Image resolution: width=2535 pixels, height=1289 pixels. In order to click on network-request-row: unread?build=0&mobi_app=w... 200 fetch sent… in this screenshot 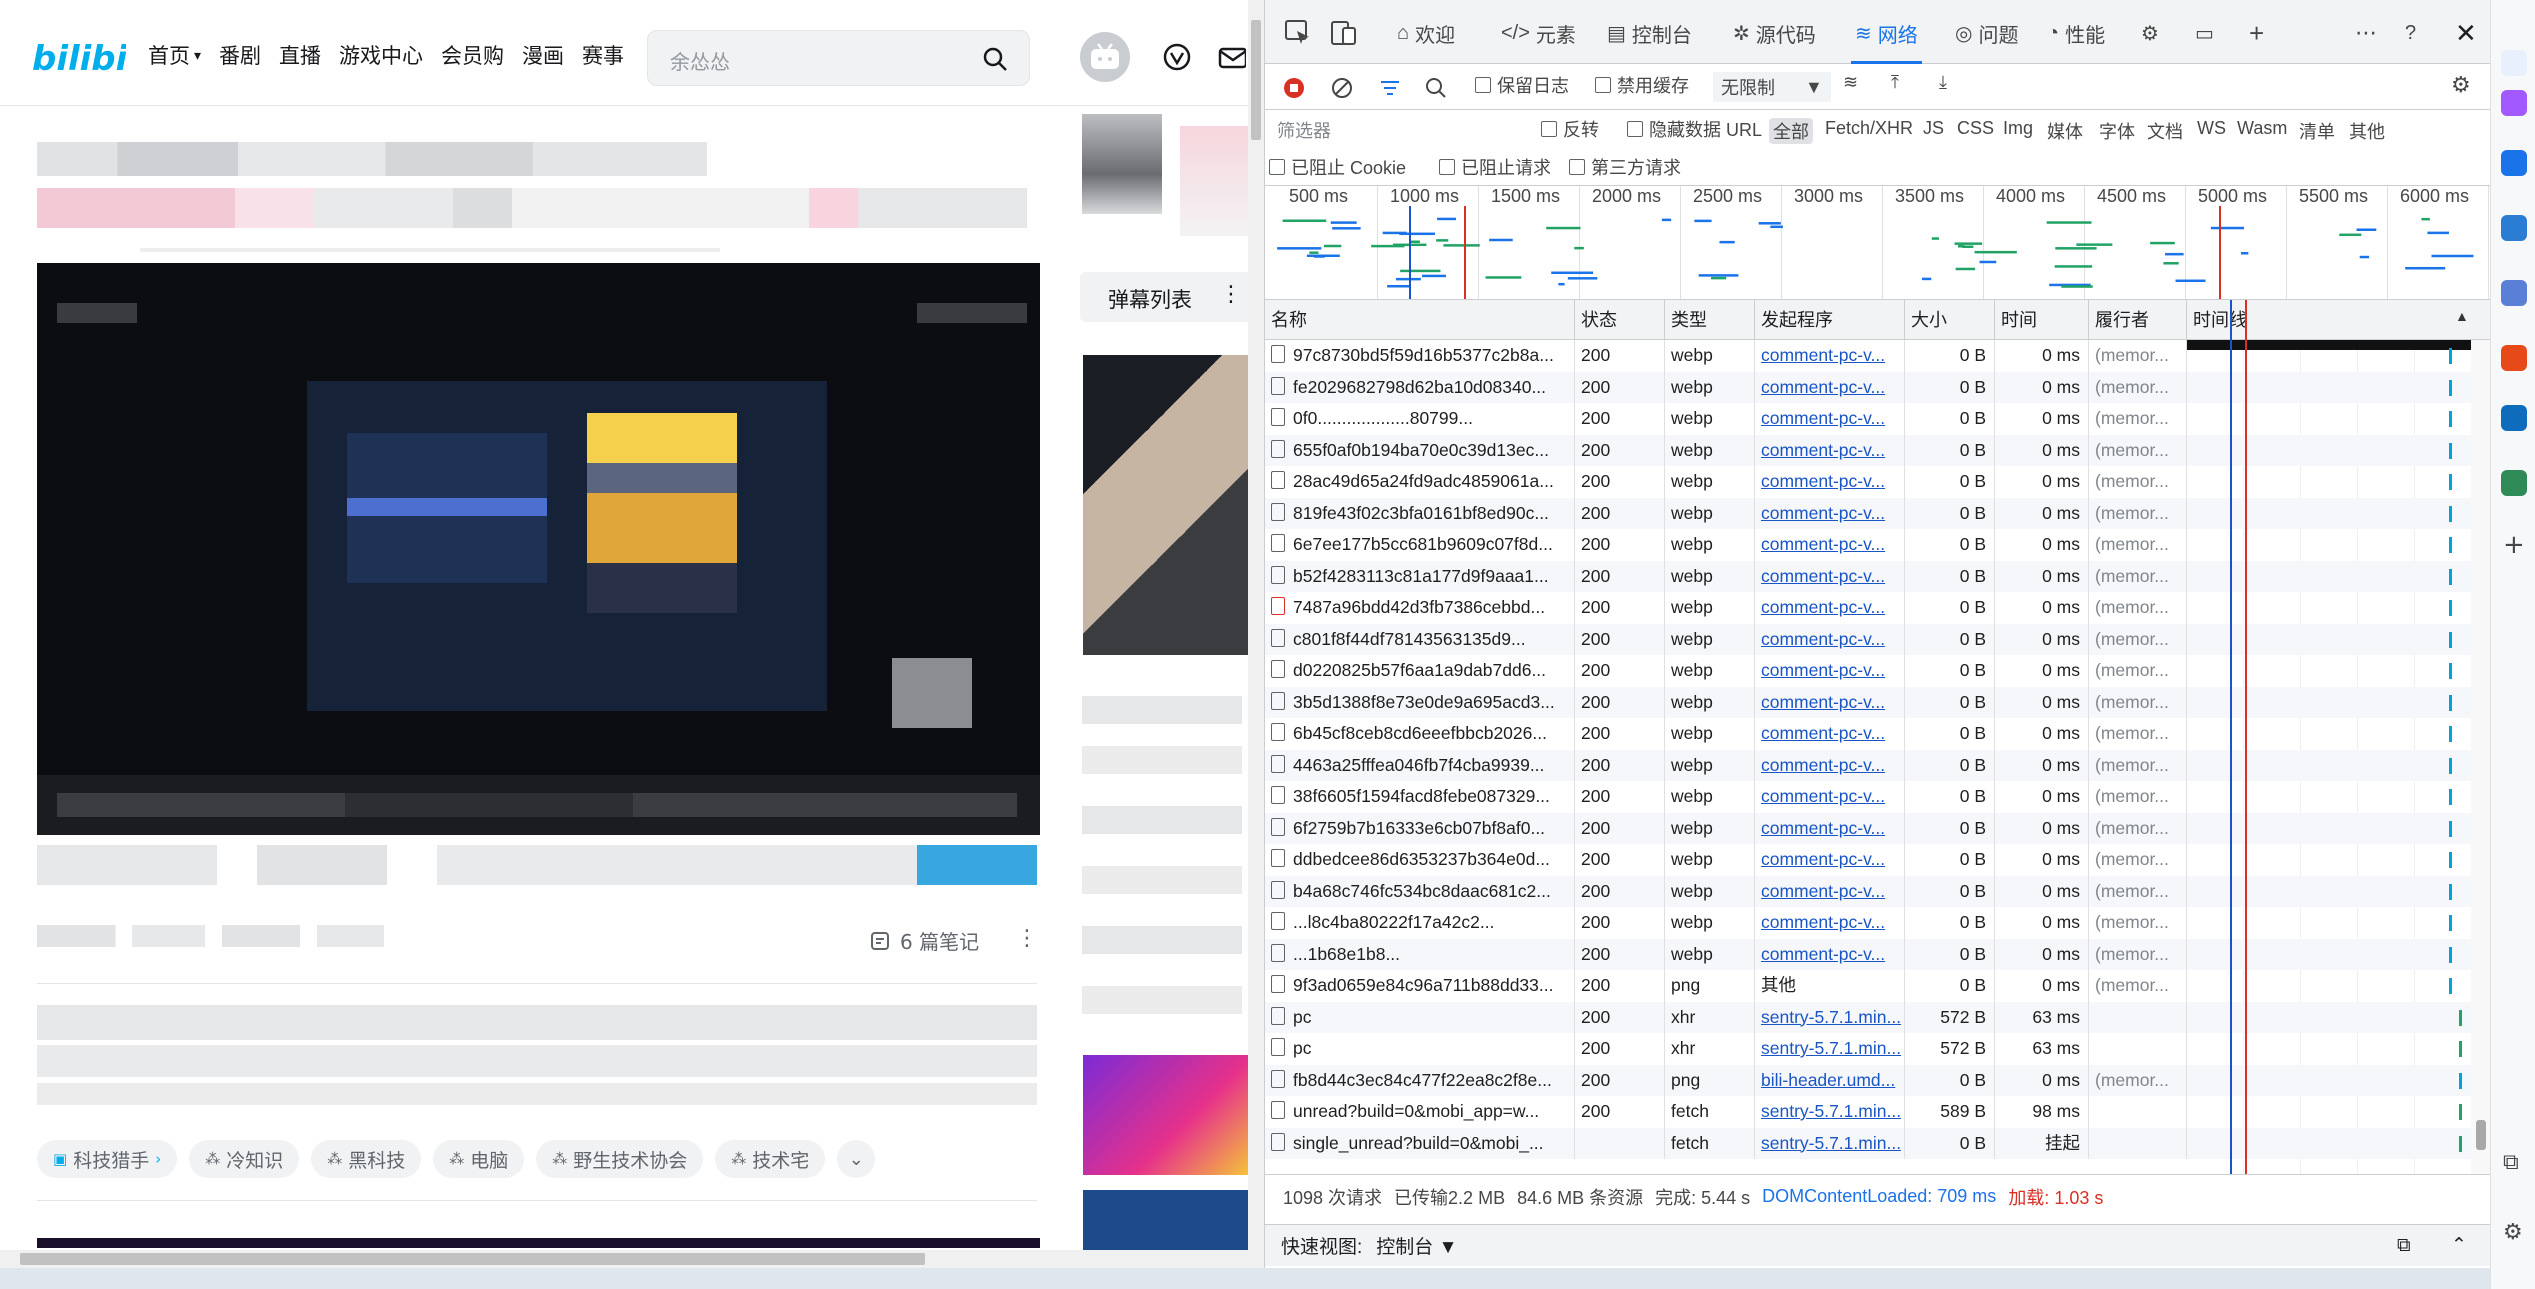, I will do `click(1868, 1112)`.